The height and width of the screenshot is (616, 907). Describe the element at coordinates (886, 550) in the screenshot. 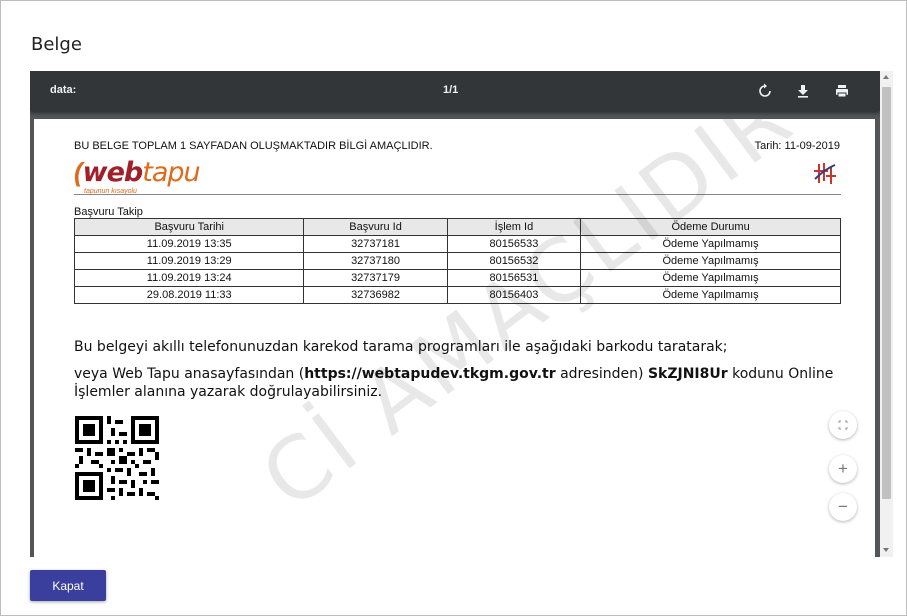

I see `scroll-down-icon` at that location.